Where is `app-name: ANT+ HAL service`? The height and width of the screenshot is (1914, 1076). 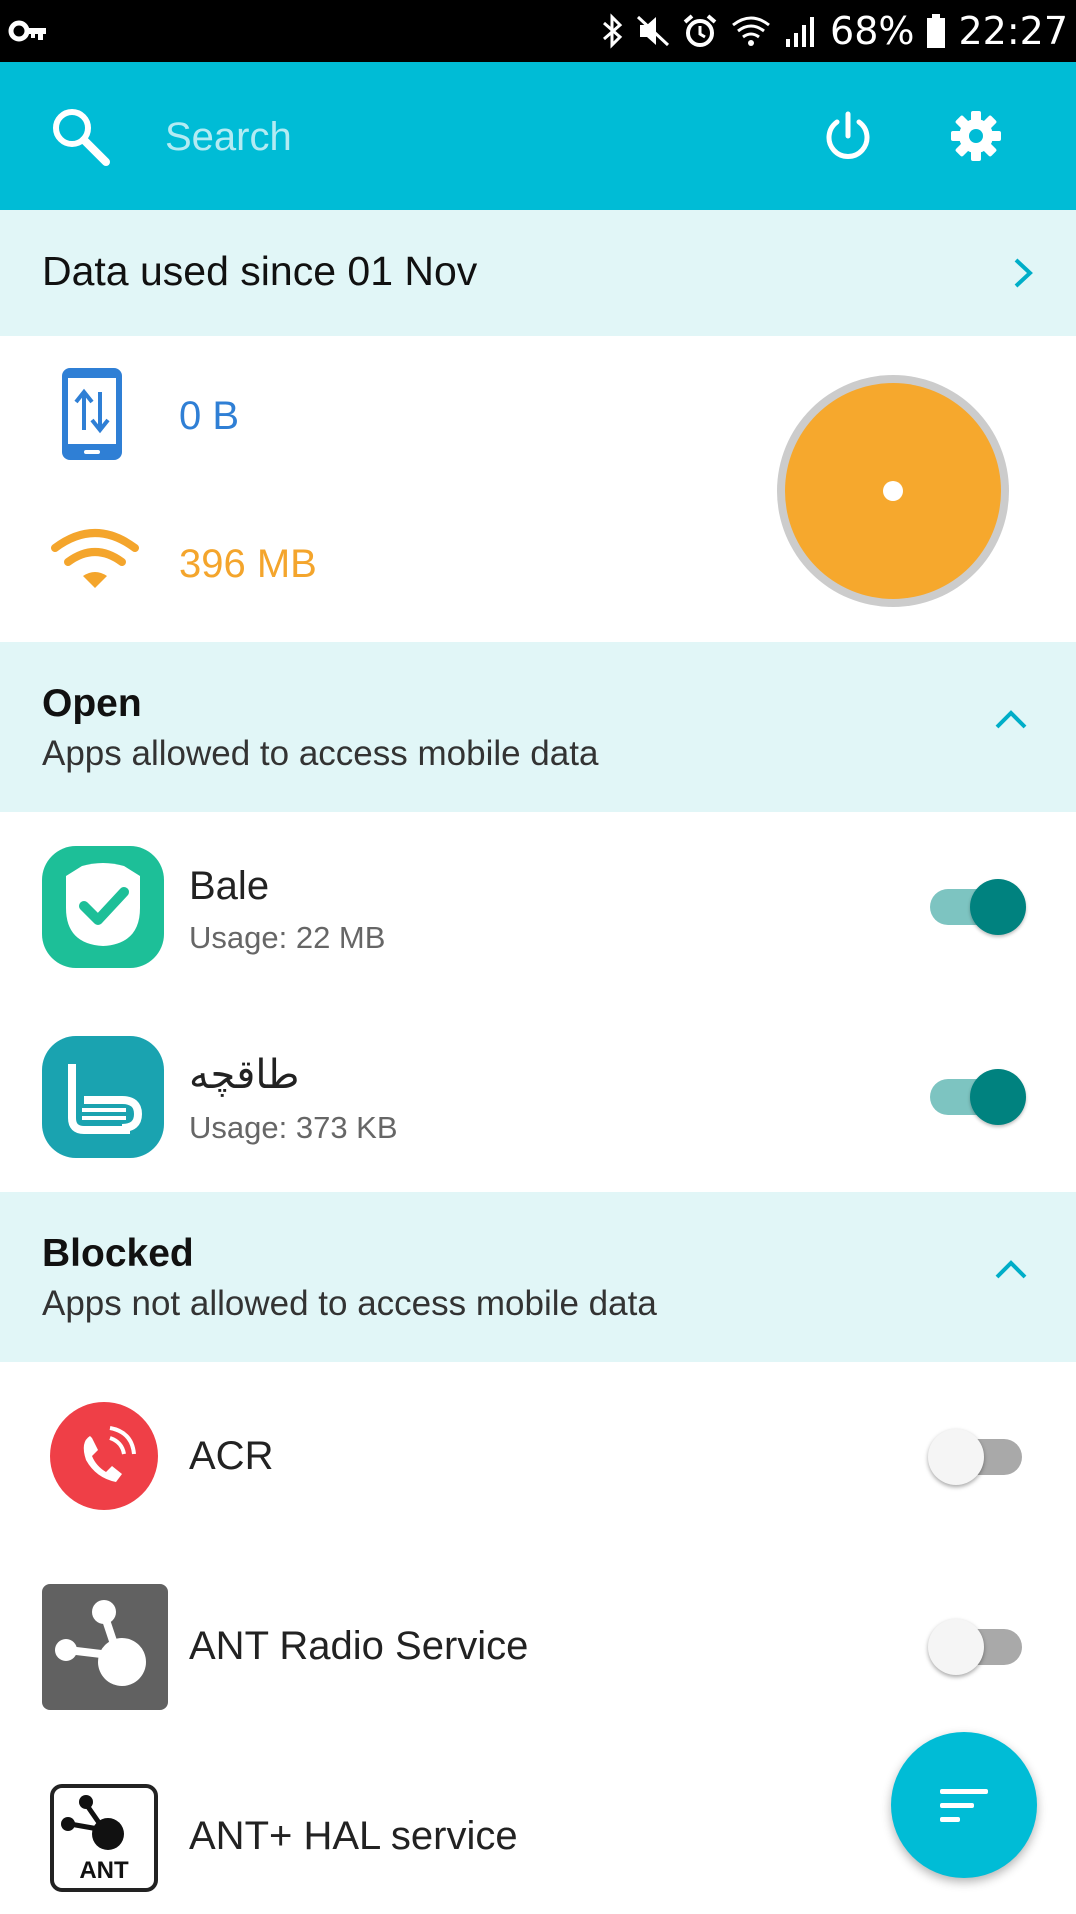
app-name: ANT+ HAL service is located at coordinates (353, 1836).